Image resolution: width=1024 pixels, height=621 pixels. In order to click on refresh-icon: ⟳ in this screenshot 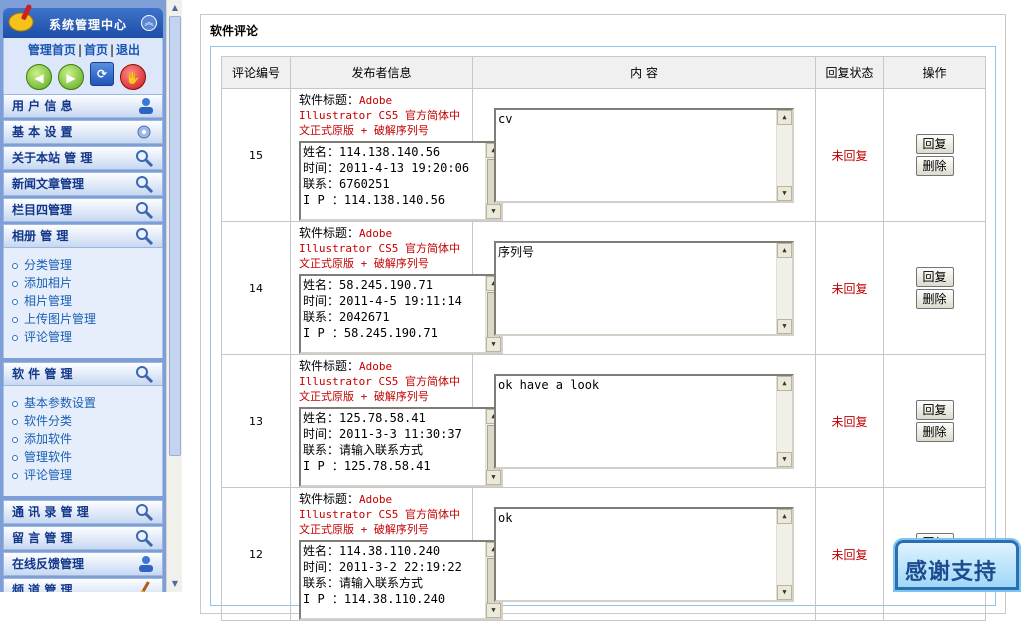, I will do `click(102, 74)`.